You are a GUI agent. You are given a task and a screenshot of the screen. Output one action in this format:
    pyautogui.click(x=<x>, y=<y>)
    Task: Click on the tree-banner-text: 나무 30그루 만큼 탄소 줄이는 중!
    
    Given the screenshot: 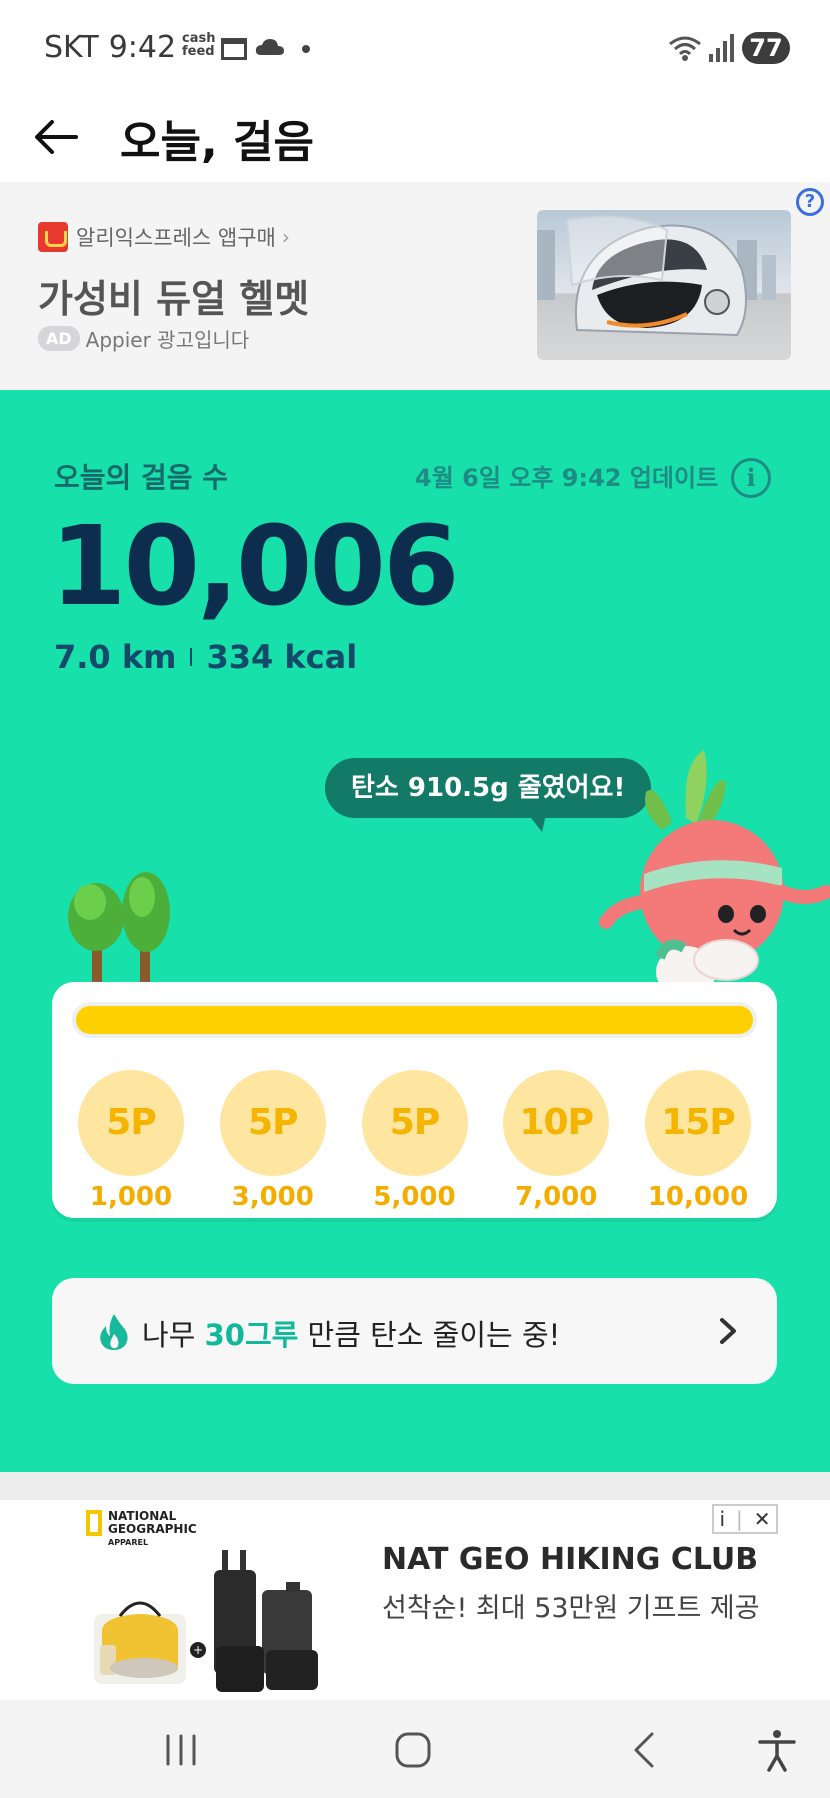 What is the action you would take?
    pyautogui.click(x=351, y=1333)
    